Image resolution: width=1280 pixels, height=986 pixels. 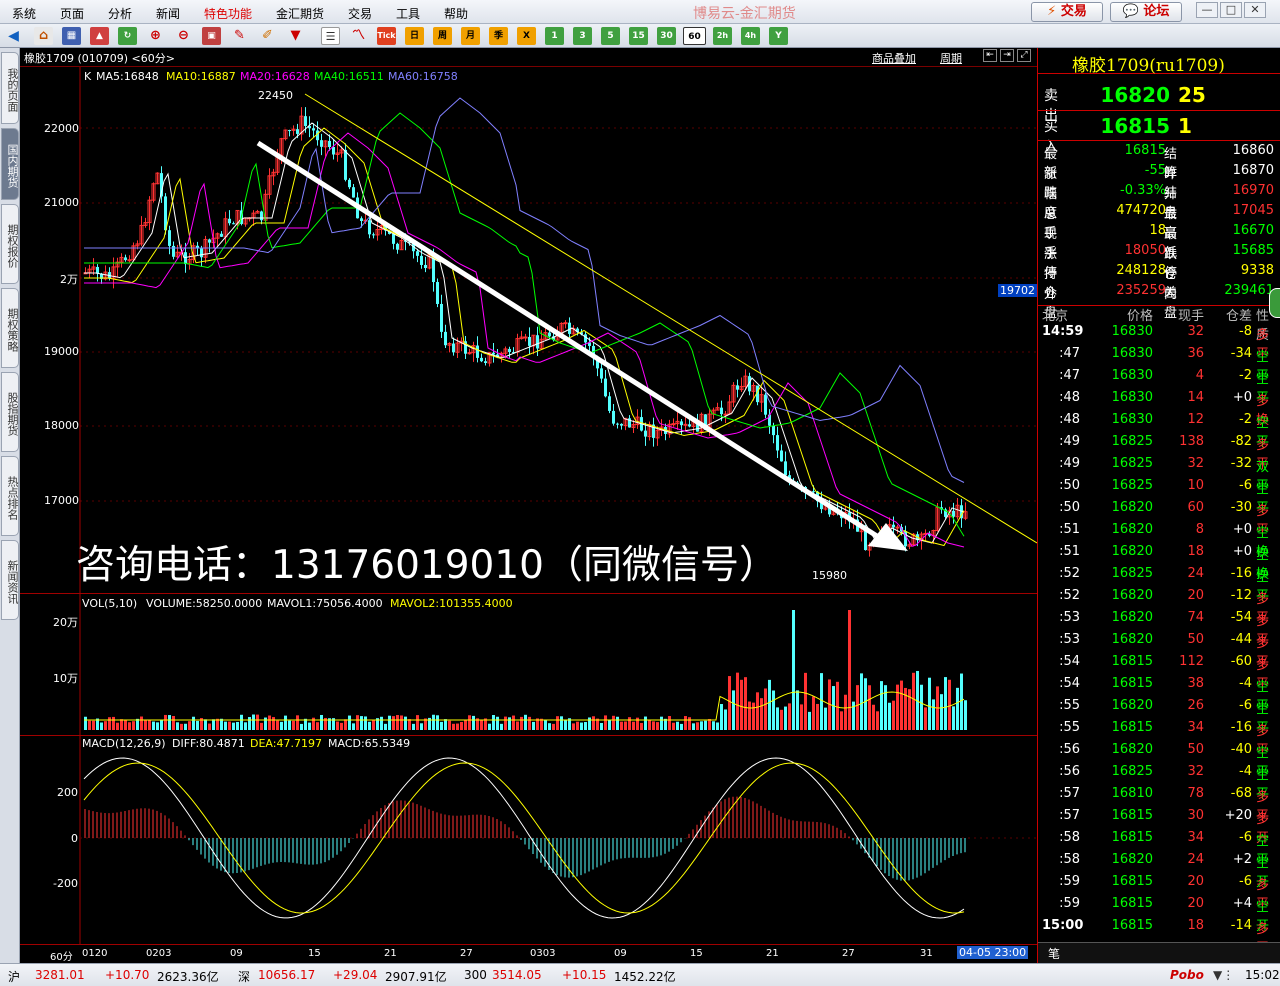 What do you see at coordinates (120, 13) in the screenshot?
I see `menu-analysis: 分析` at bounding box center [120, 13].